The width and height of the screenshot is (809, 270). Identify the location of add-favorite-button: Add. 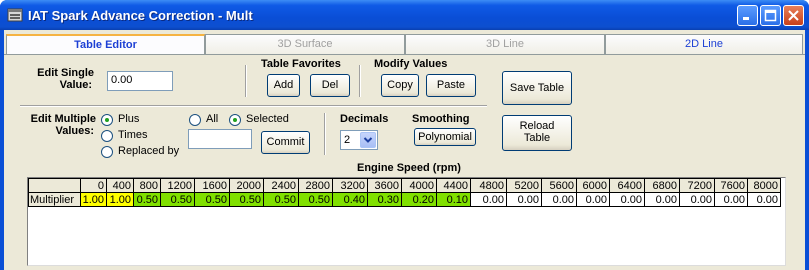
(283, 85).